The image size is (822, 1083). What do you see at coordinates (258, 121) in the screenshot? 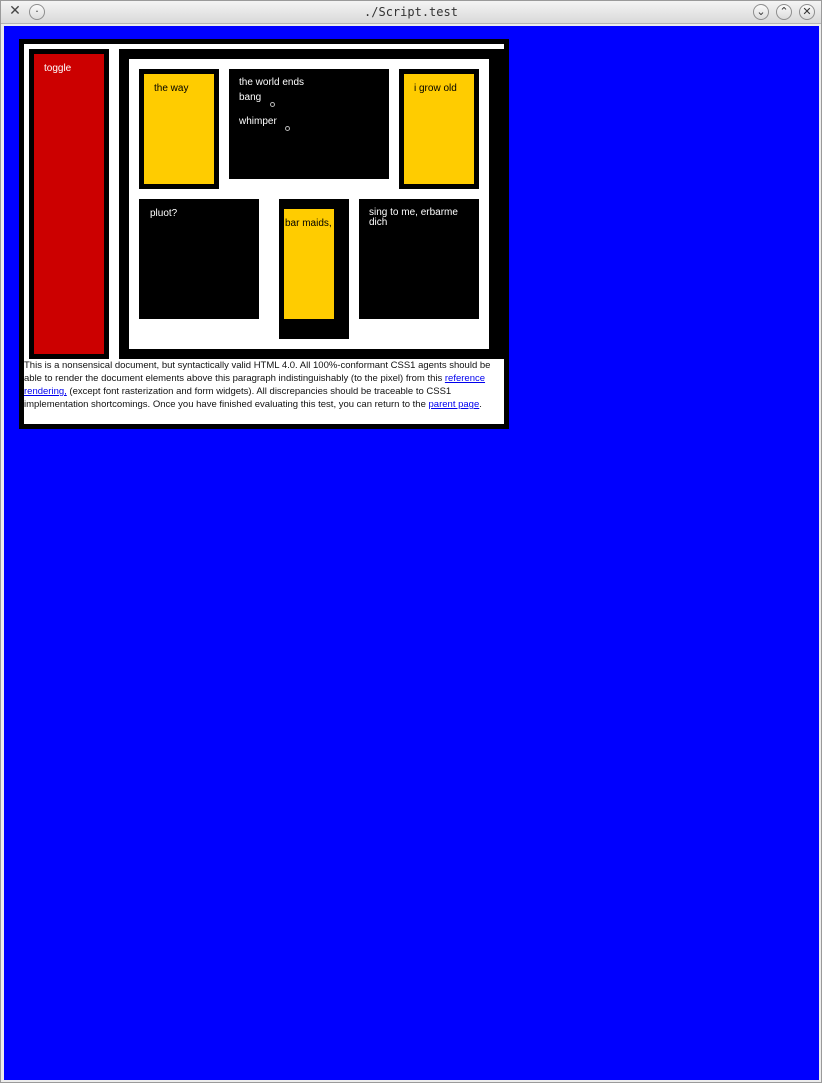
I see `whimper-label: whimper` at bounding box center [258, 121].